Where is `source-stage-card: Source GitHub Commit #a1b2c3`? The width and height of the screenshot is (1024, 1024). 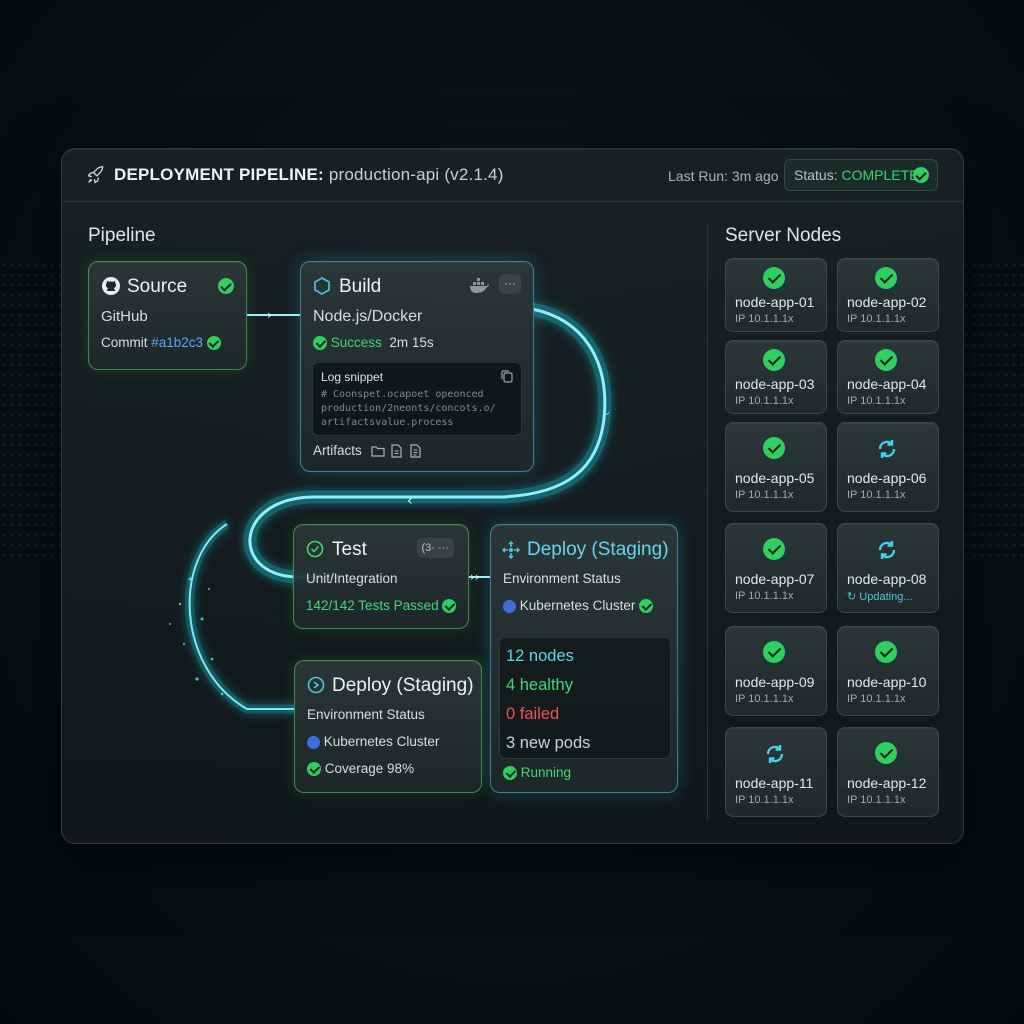
source-stage-card: Source GitHub Commit #a1b2c3 is located at coordinates (167, 315).